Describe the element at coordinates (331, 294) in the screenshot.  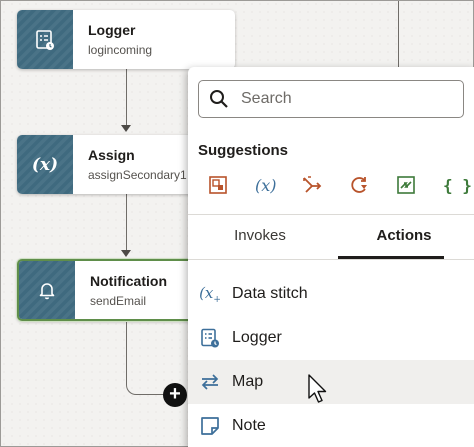
I see `list-item-data-stitch: (x+ Data stitch` at that location.